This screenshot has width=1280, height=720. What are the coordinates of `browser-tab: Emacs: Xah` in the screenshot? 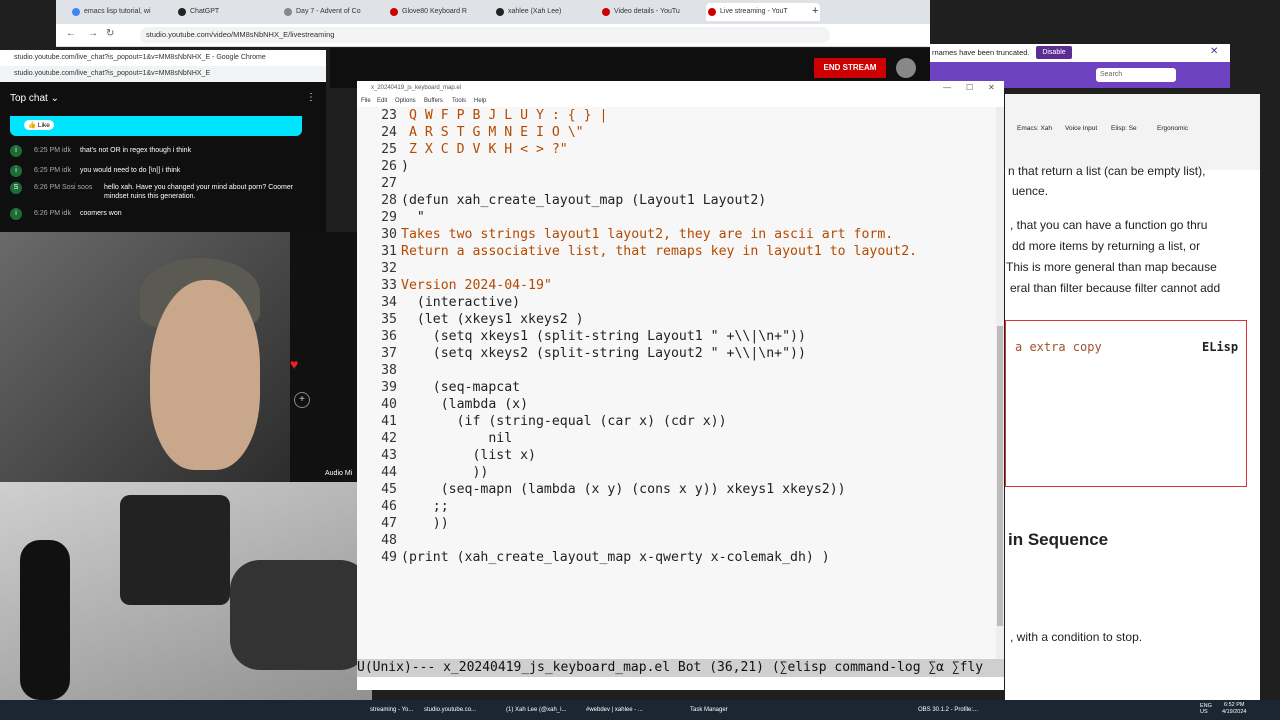 It's located at (1034, 128).